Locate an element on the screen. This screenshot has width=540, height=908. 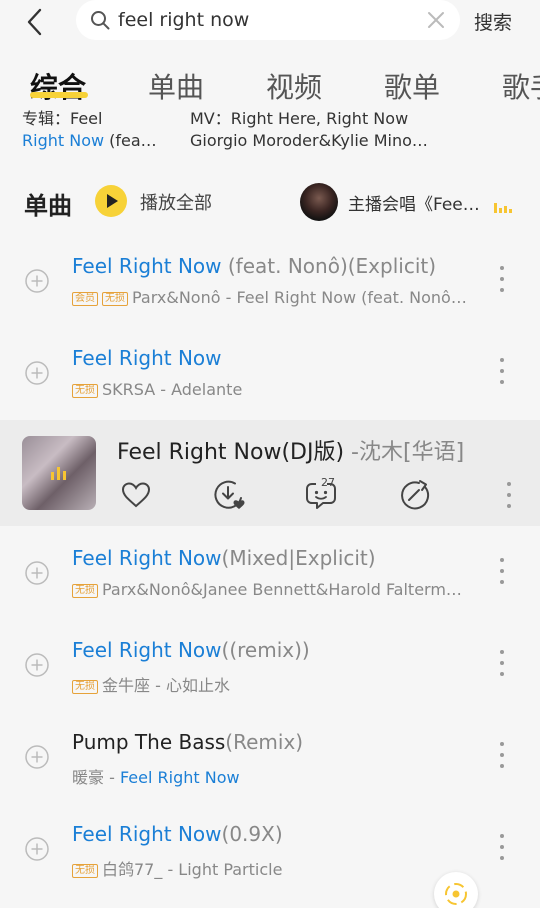
song-subtitle: 无损 白鸽77_ - Light Particle is located at coordinates (274, 868).